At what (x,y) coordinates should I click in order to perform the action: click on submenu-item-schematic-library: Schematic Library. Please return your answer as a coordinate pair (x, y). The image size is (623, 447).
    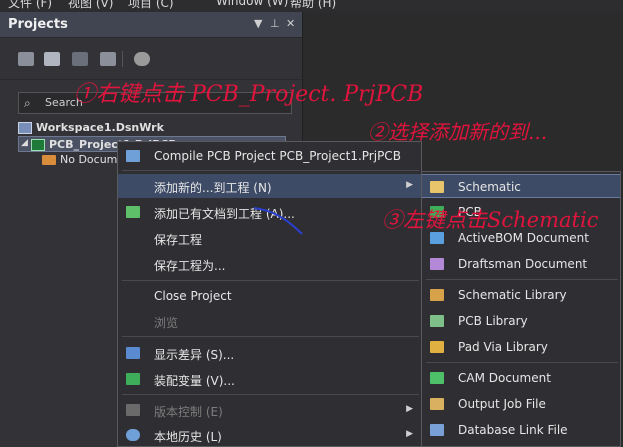
    Looking at the image, I should click on (521, 295).